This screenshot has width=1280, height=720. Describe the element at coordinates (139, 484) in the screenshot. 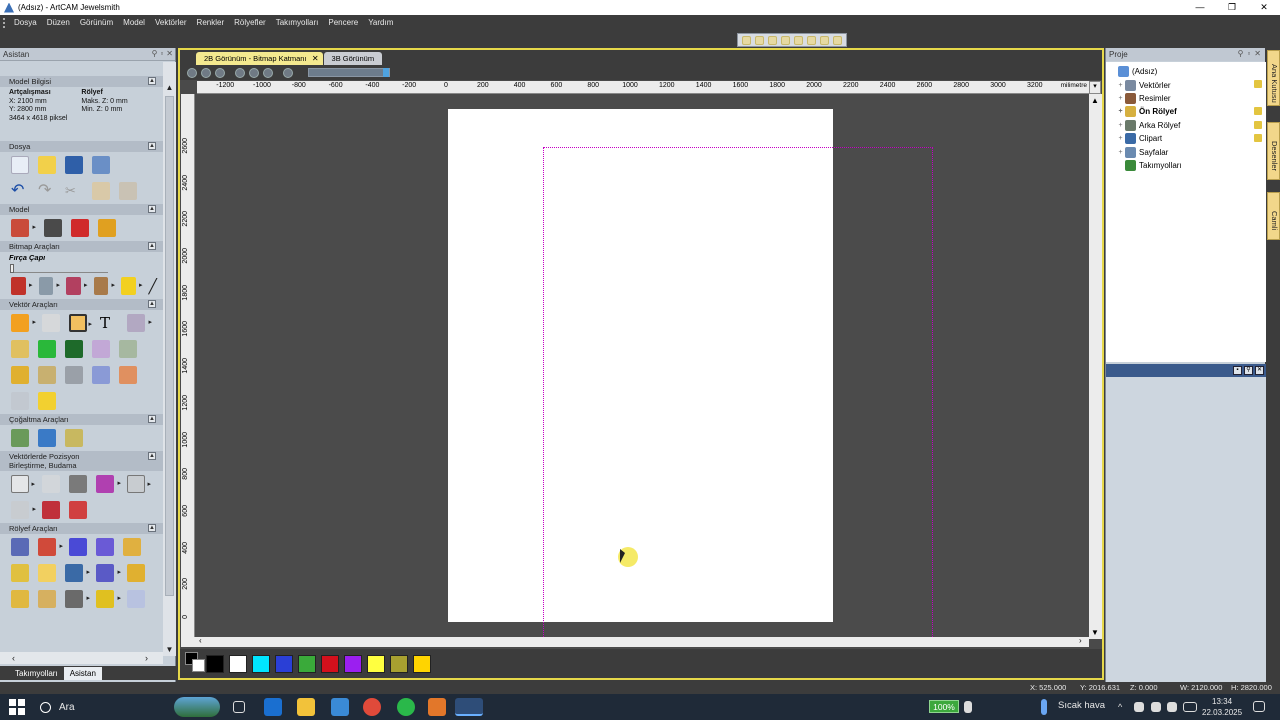

I see `subtract-icon` at that location.